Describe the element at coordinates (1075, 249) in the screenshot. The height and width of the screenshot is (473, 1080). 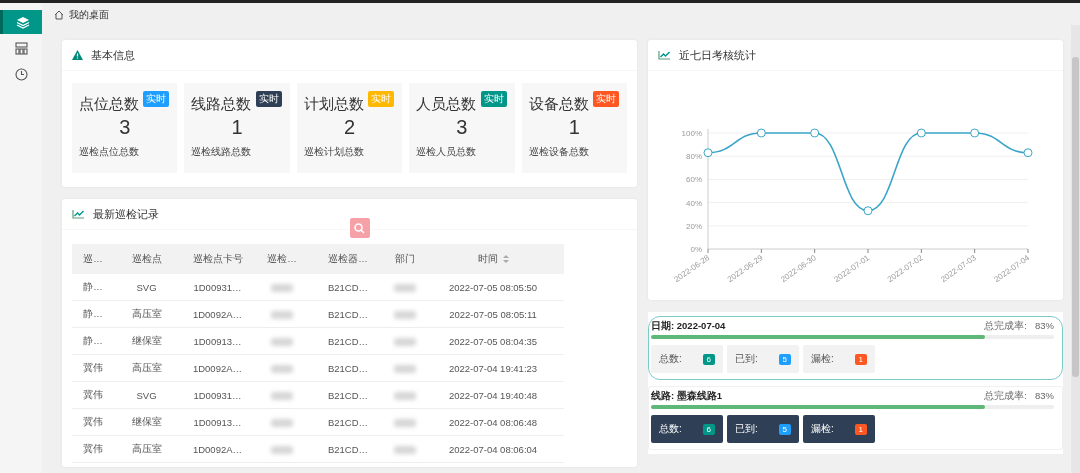
I see `scrollbar` at that location.